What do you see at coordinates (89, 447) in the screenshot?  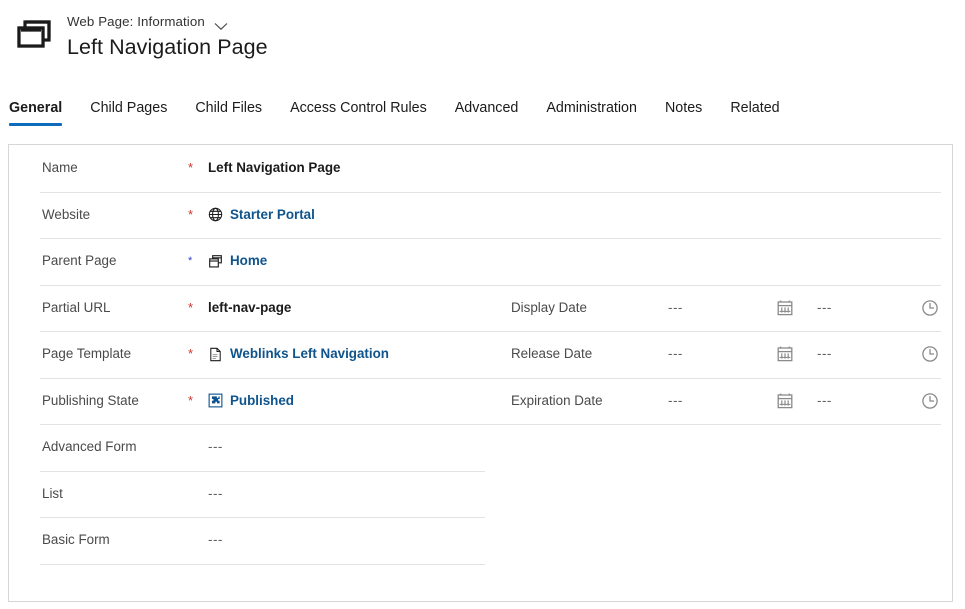 I see `field-label-advanced-form: Advanced Form` at bounding box center [89, 447].